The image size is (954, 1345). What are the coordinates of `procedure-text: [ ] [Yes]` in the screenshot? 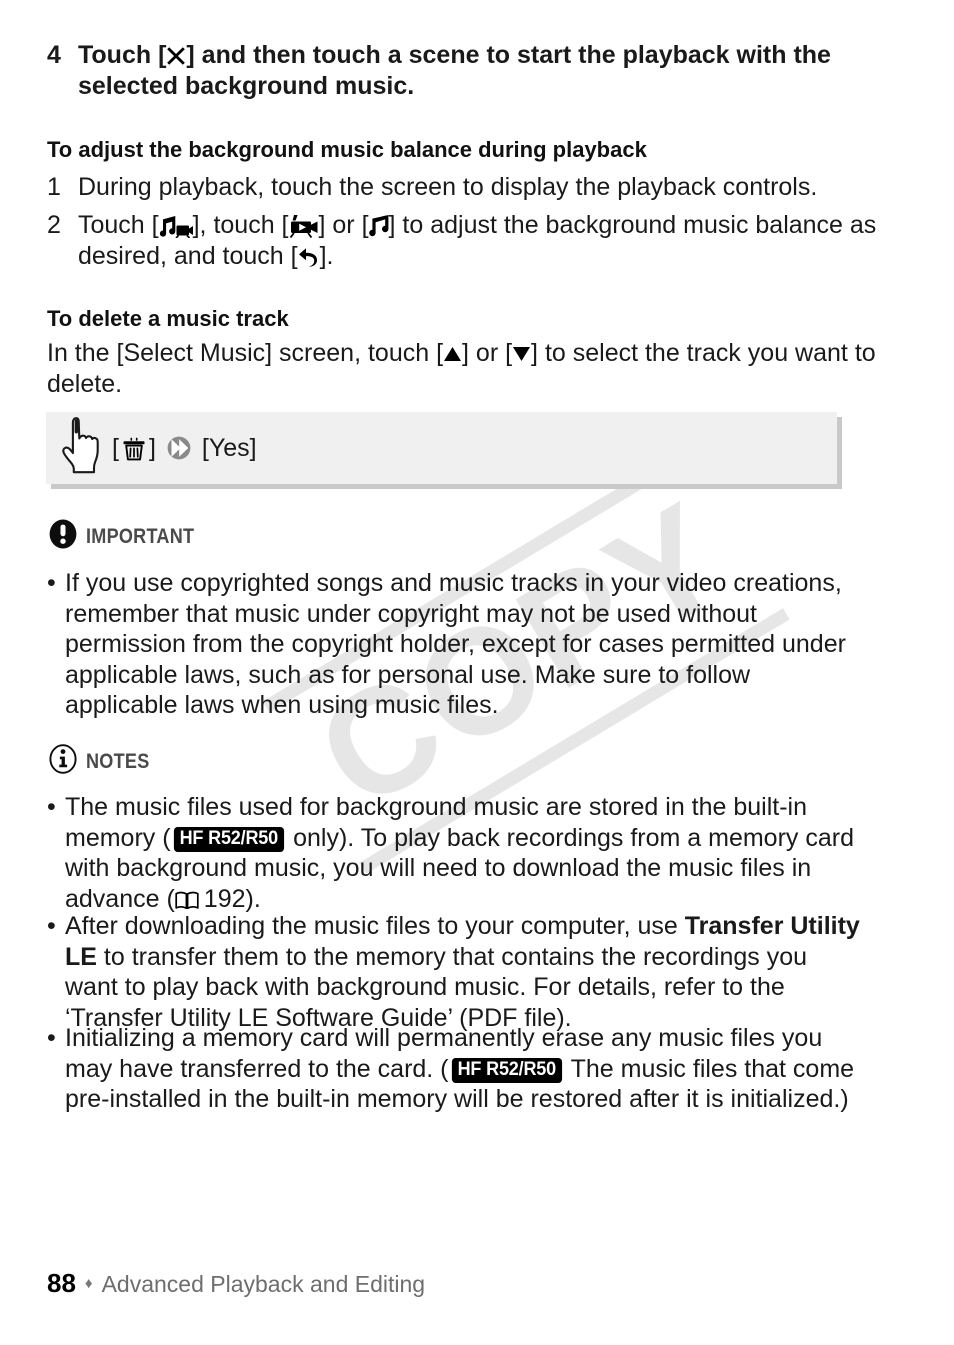 It's located at (184, 448).